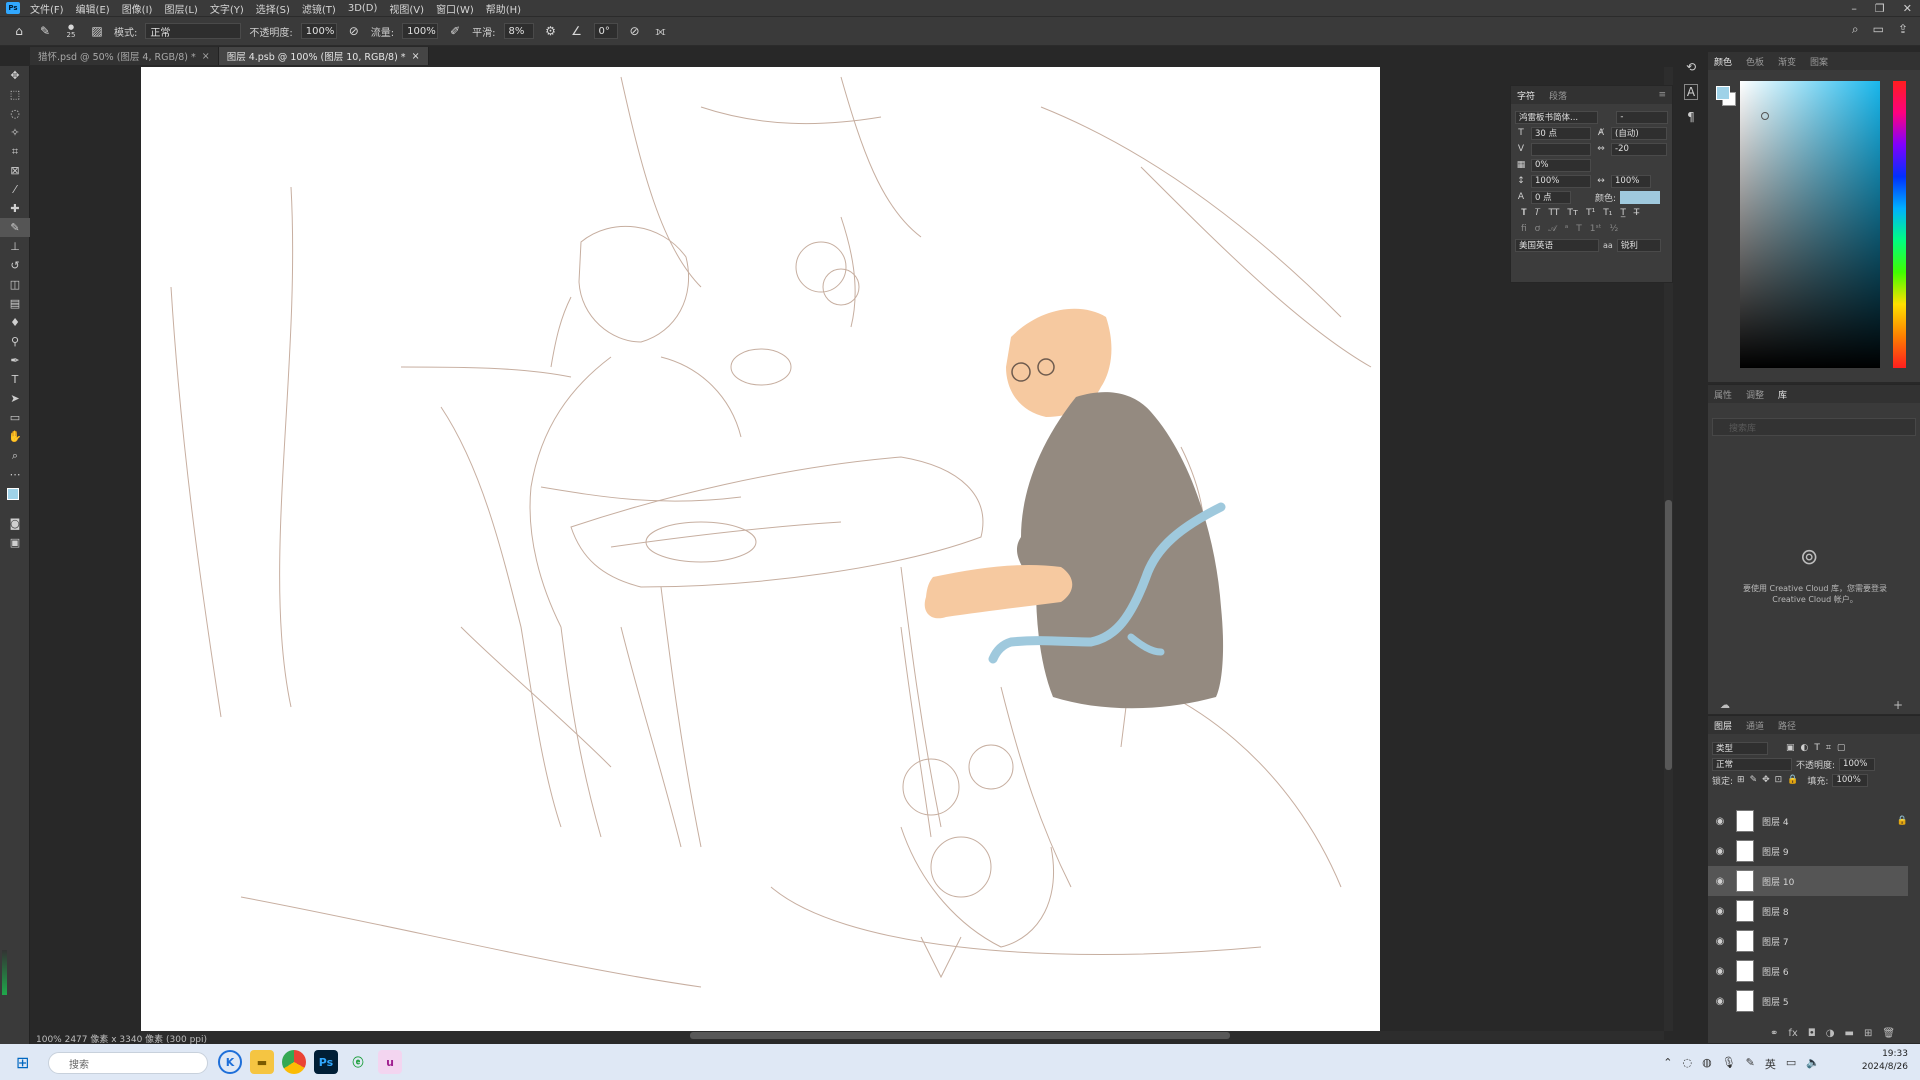 The width and height of the screenshot is (1920, 1080). Describe the element at coordinates (1755, 61) in the screenshot. I see `tab-swatches: 色板` at that location.